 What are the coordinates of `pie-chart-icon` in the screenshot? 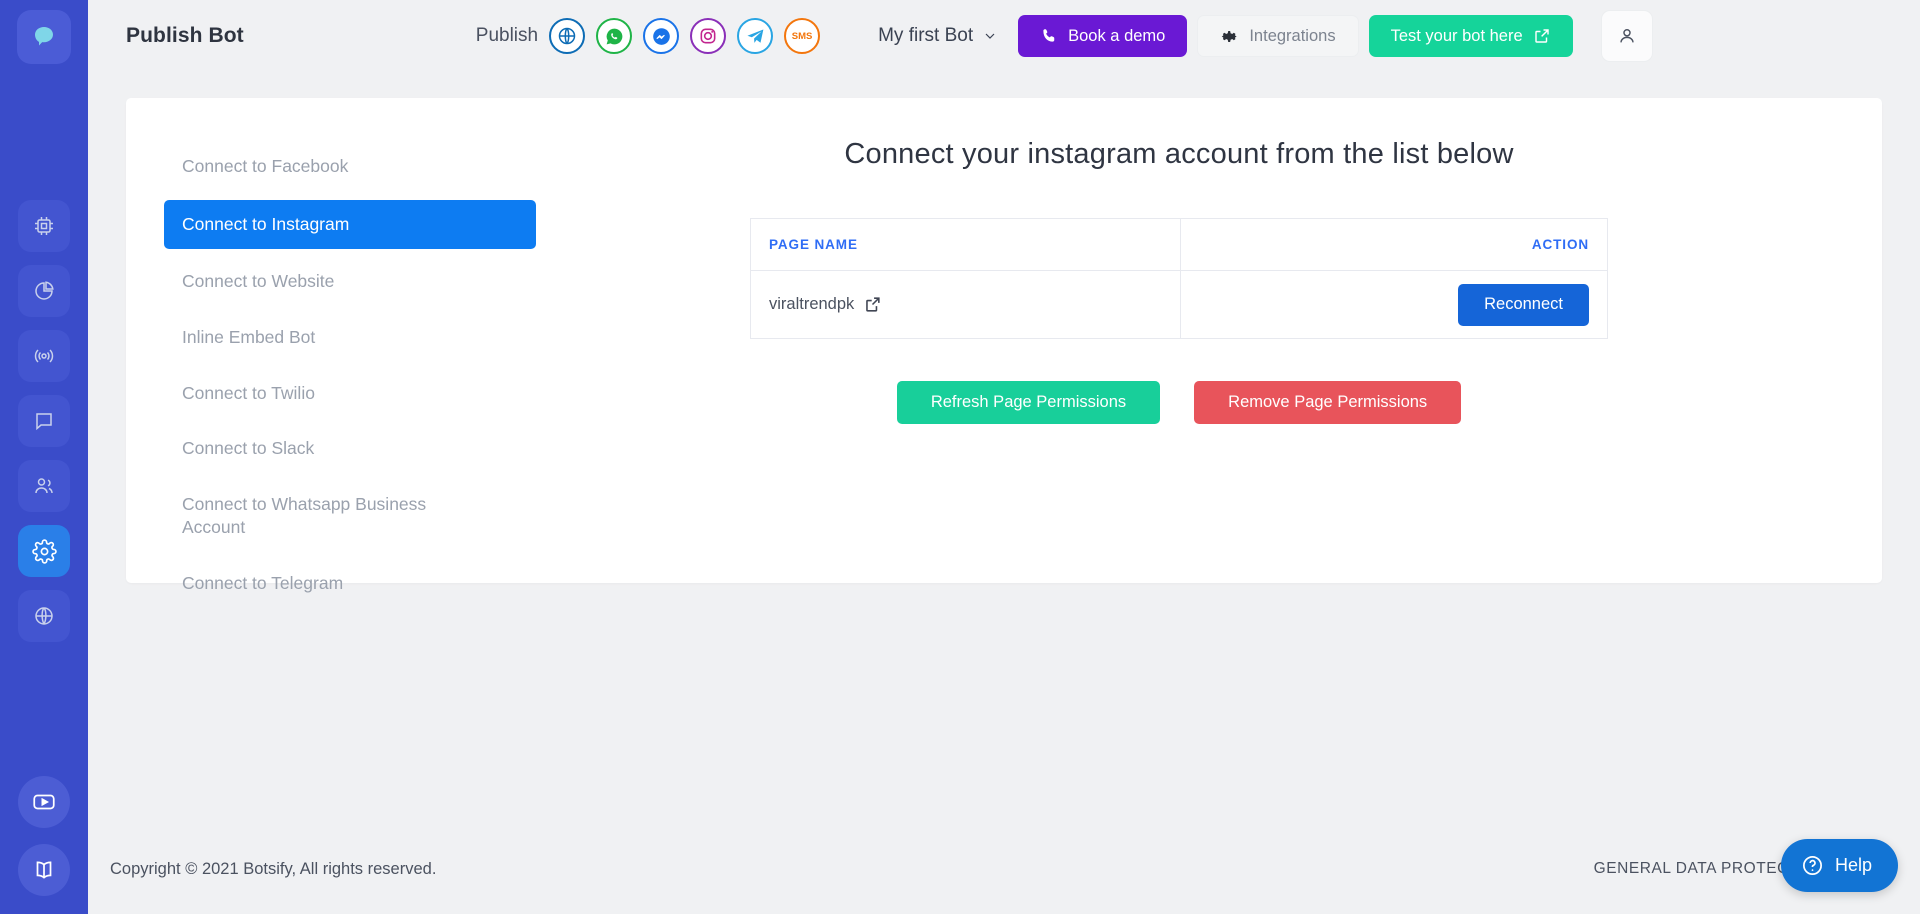 It's located at (44, 290).